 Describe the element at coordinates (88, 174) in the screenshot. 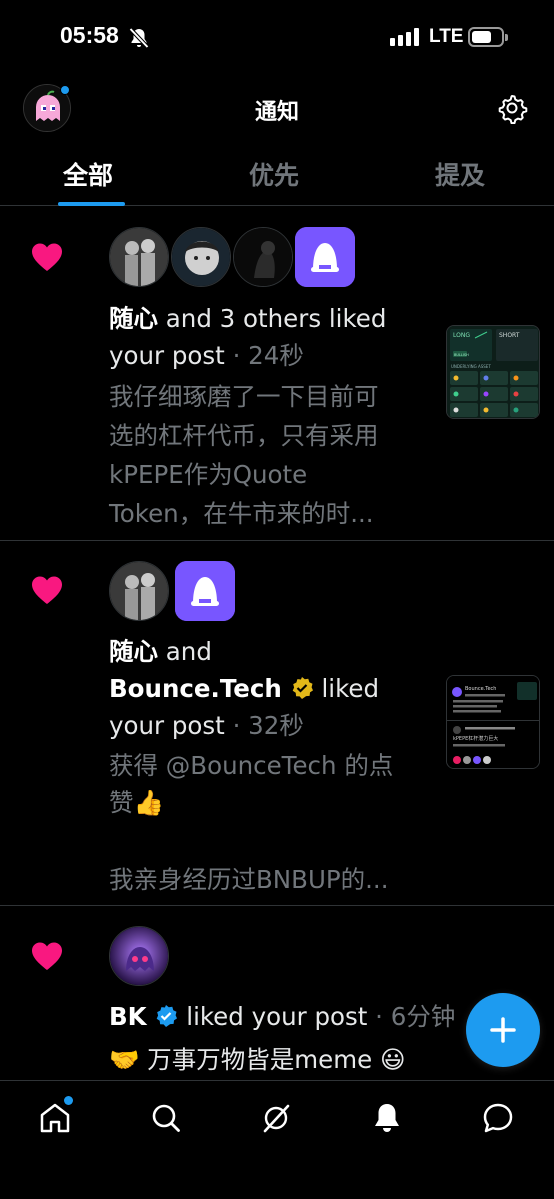

I see `tab-all: 全部` at that location.